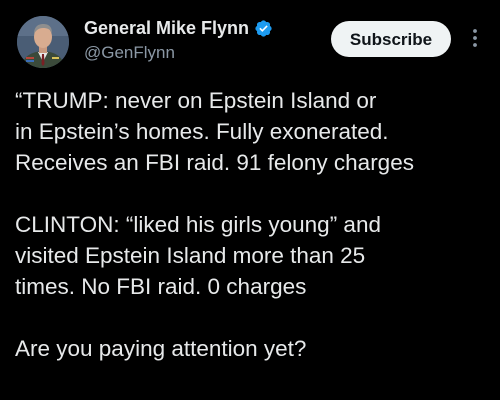  What do you see at coordinates (391, 39) in the screenshot?
I see `subscribe-button: Subscribe` at bounding box center [391, 39].